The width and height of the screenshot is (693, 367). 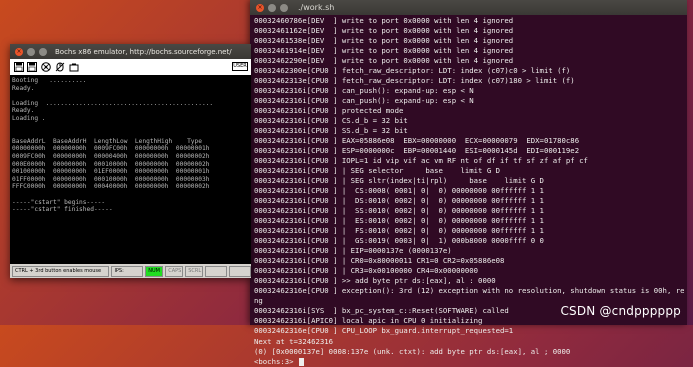 I want to click on terminal-line: 00032462316i[CPU0 ] SS.d_b = 32 bit, so click(x=331, y=131).